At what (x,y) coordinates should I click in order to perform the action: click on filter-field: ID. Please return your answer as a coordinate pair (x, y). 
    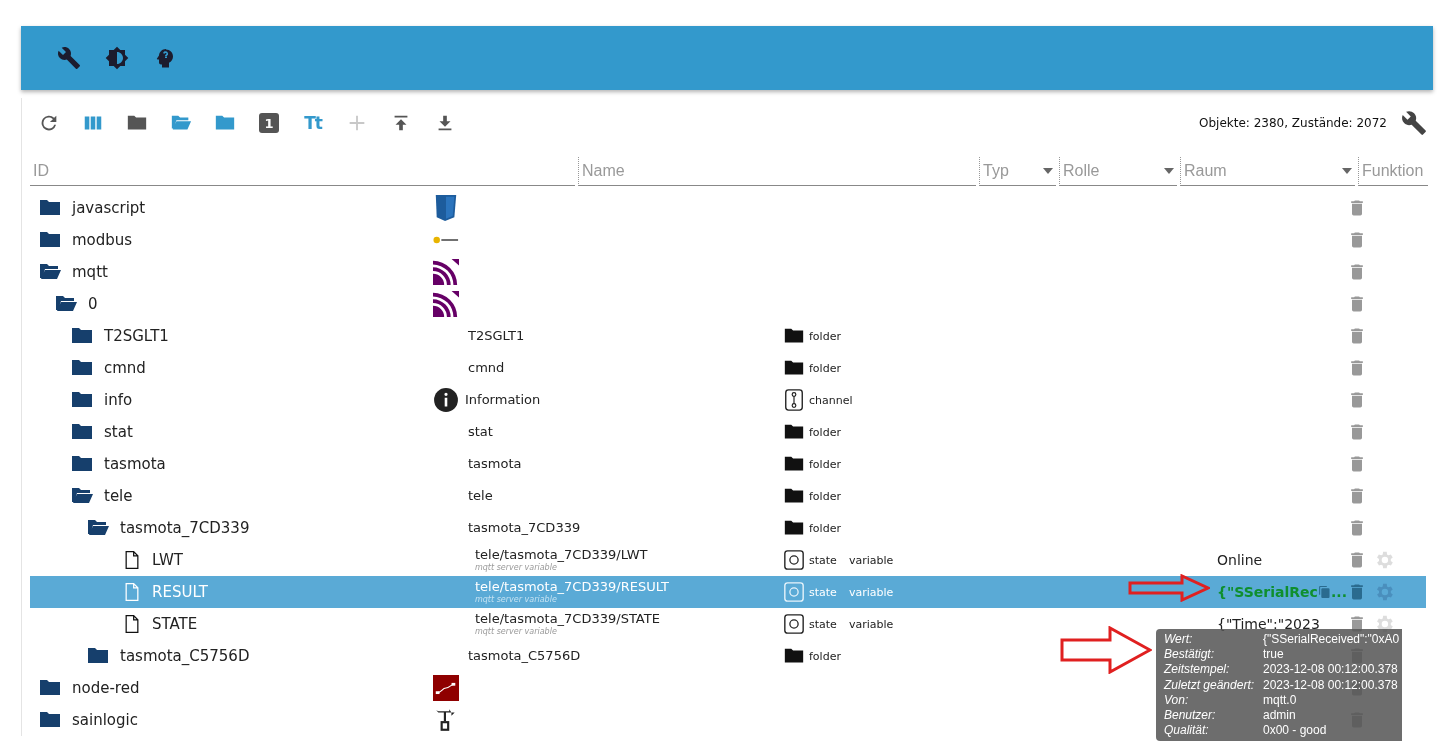
    Looking at the image, I should click on (302, 171).